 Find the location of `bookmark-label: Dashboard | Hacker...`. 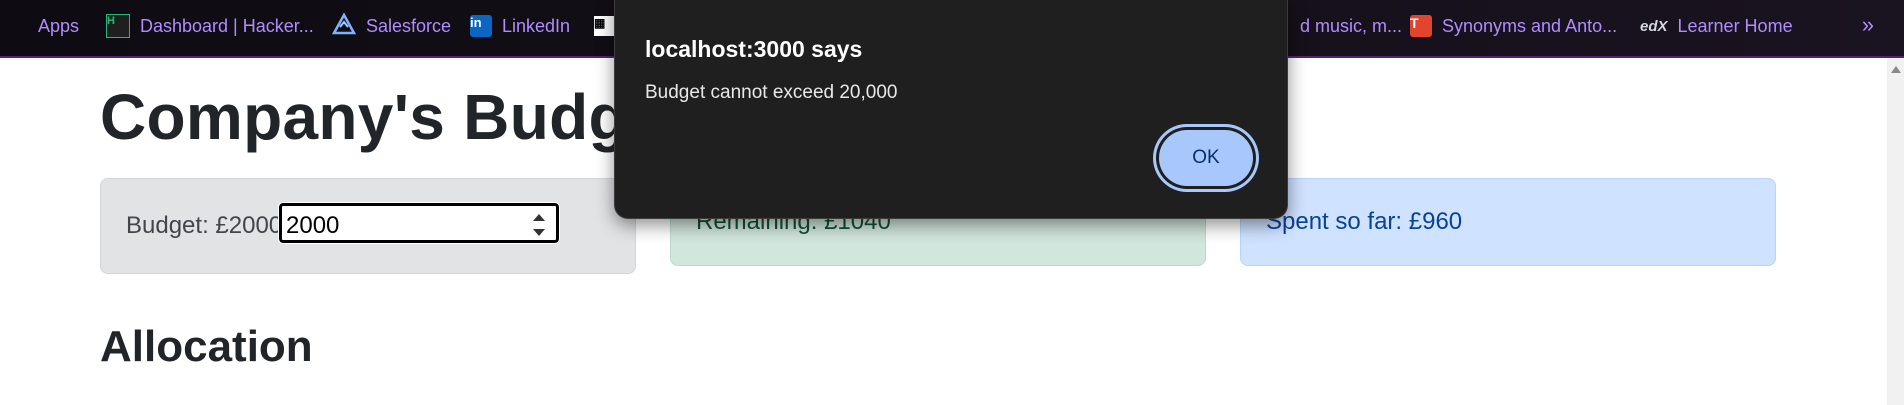

bookmark-label: Dashboard | Hacker... is located at coordinates (227, 25).